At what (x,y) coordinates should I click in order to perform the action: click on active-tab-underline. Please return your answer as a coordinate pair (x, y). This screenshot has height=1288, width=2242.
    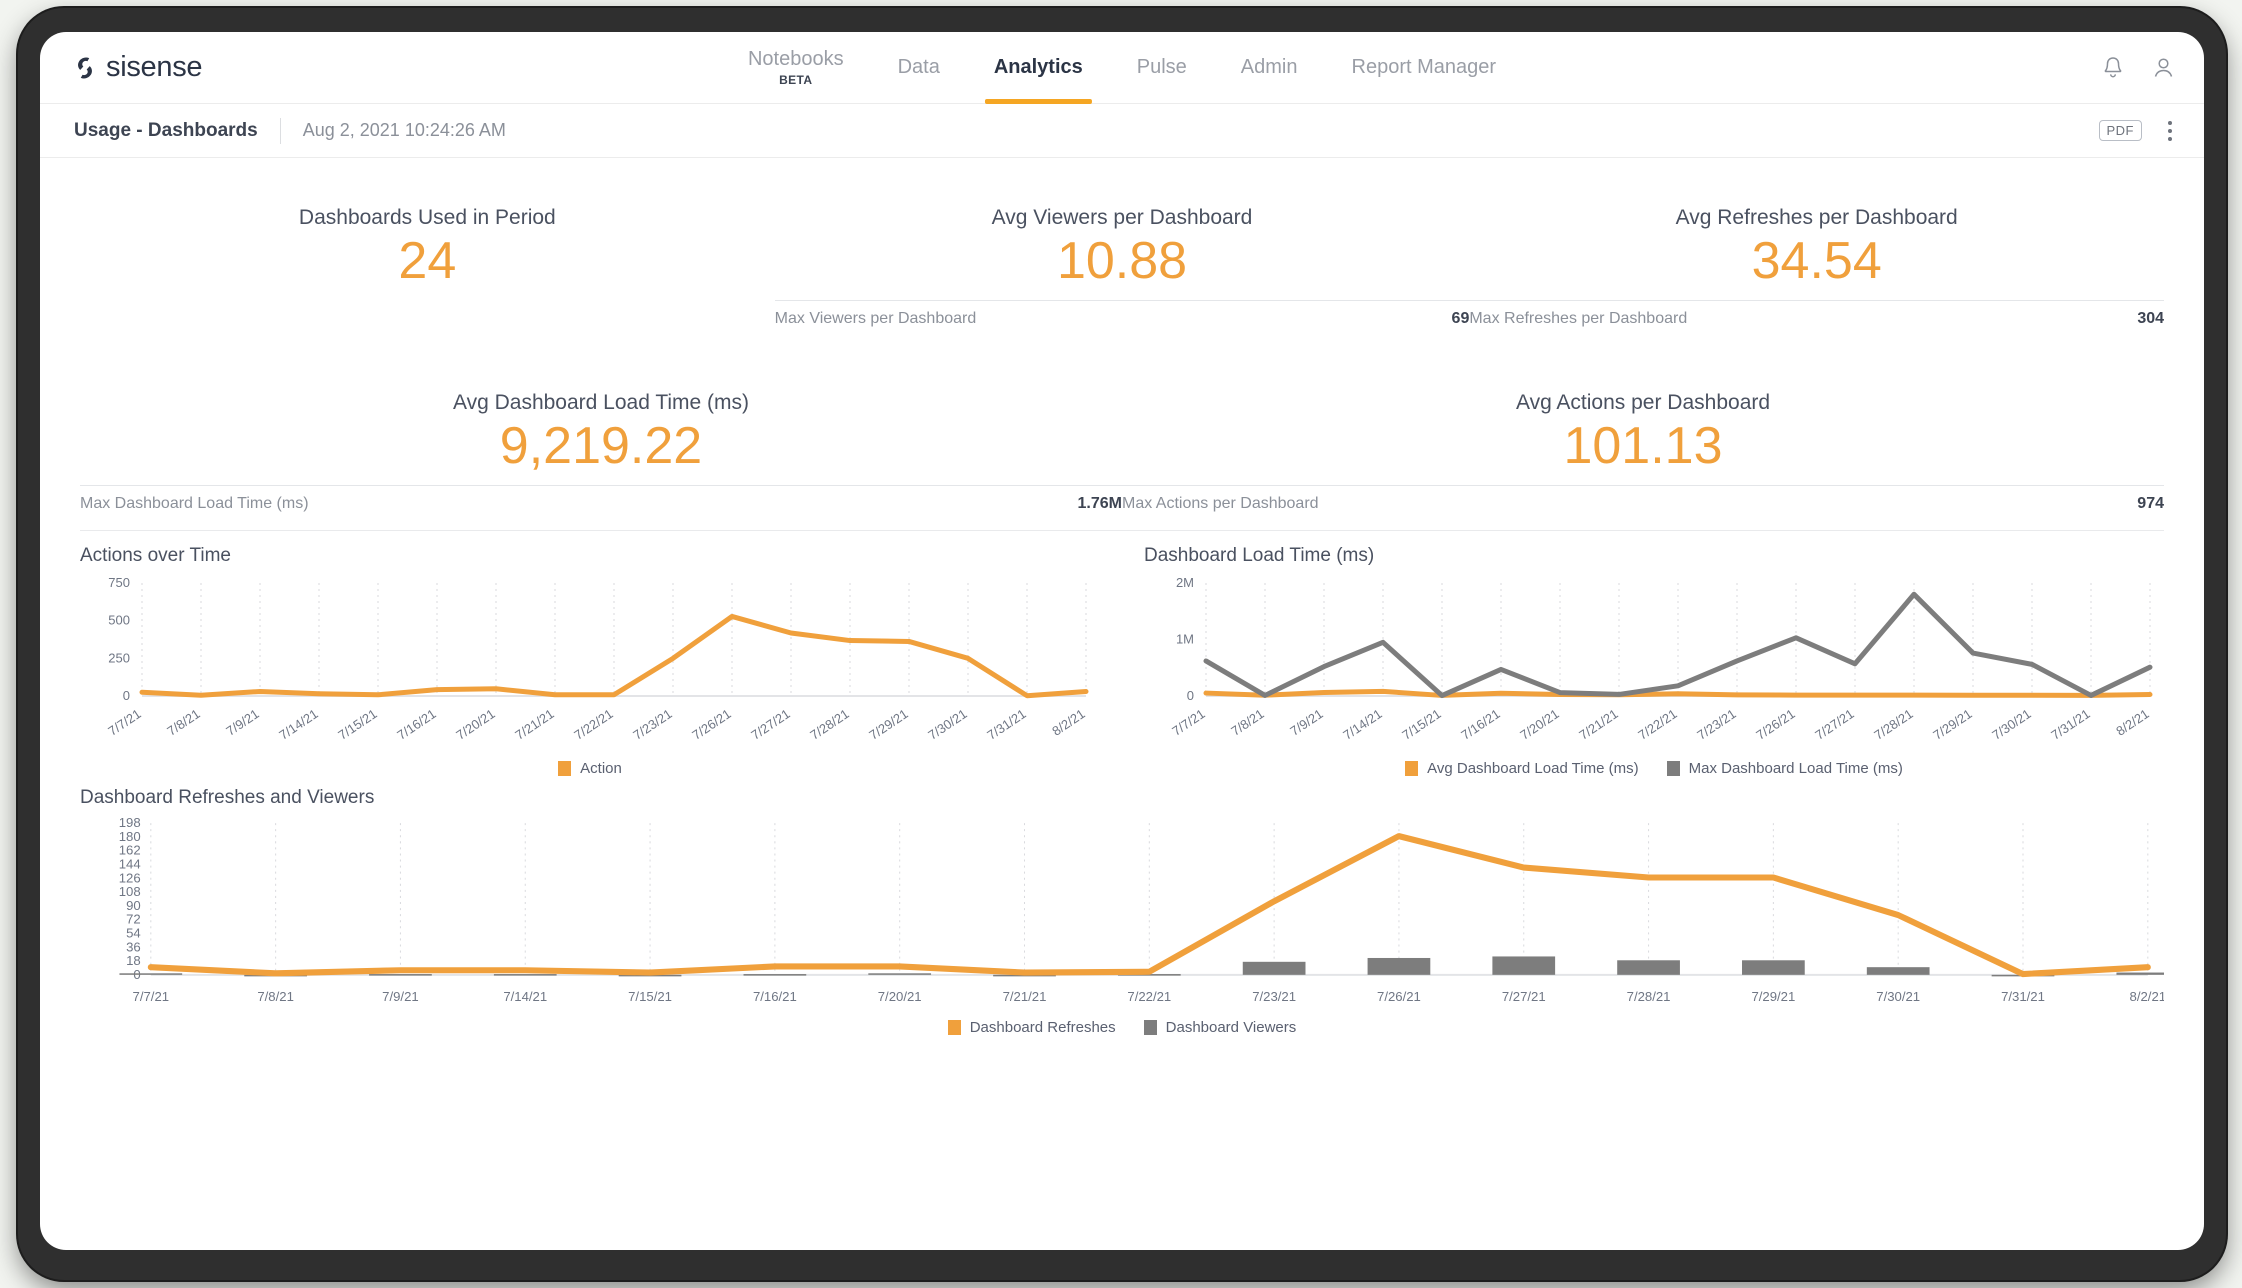
    Looking at the image, I should click on (1038, 101).